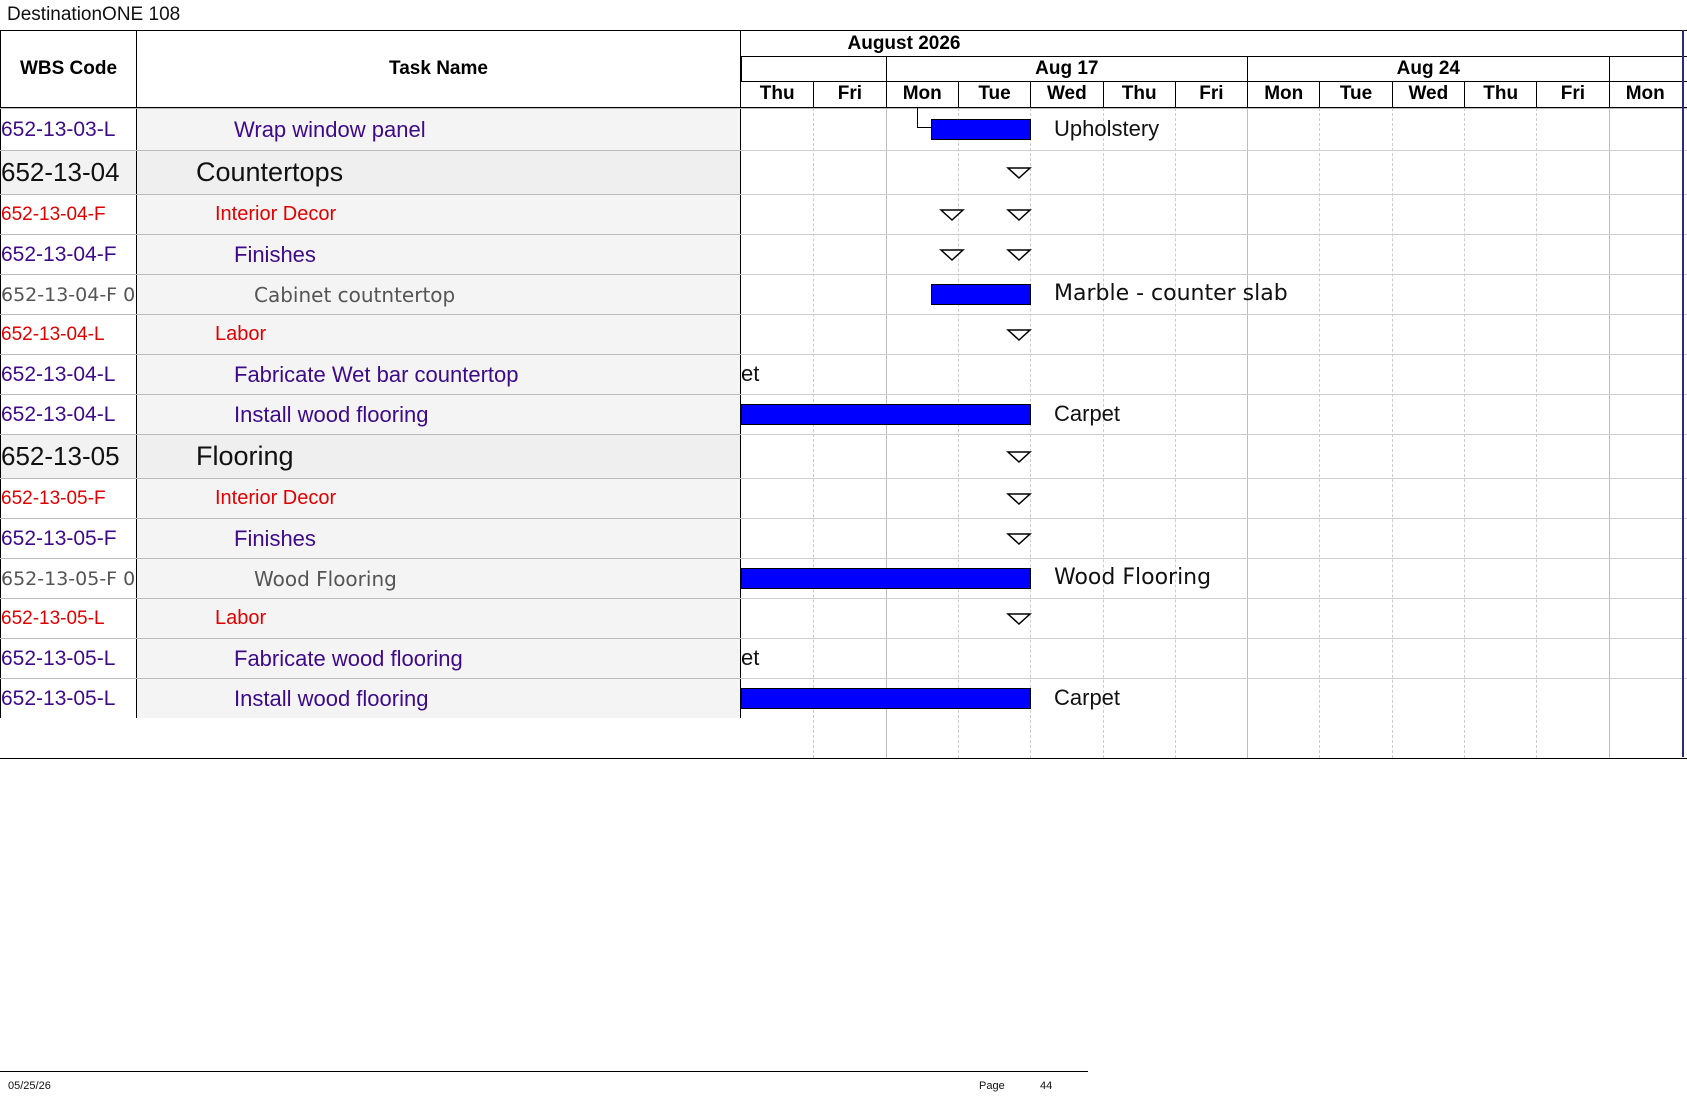 This screenshot has width=1687, height=1097. What do you see at coordinates (245, 456) in the screenshot?
I see `task-name: Flooring` at bounding box center [245, 456].